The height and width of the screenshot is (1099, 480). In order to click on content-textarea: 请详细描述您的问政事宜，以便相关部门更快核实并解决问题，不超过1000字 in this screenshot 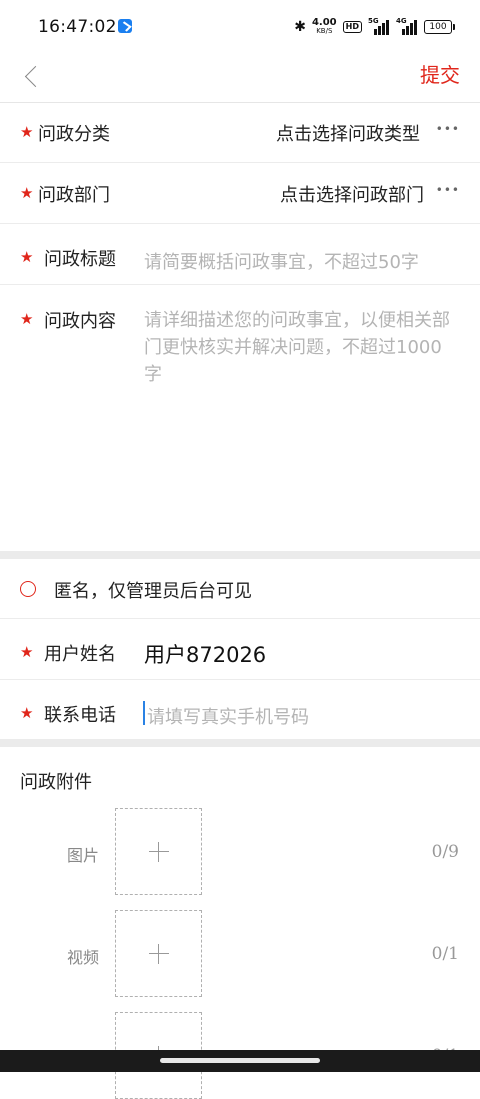, I will do `click(301, 347)`.